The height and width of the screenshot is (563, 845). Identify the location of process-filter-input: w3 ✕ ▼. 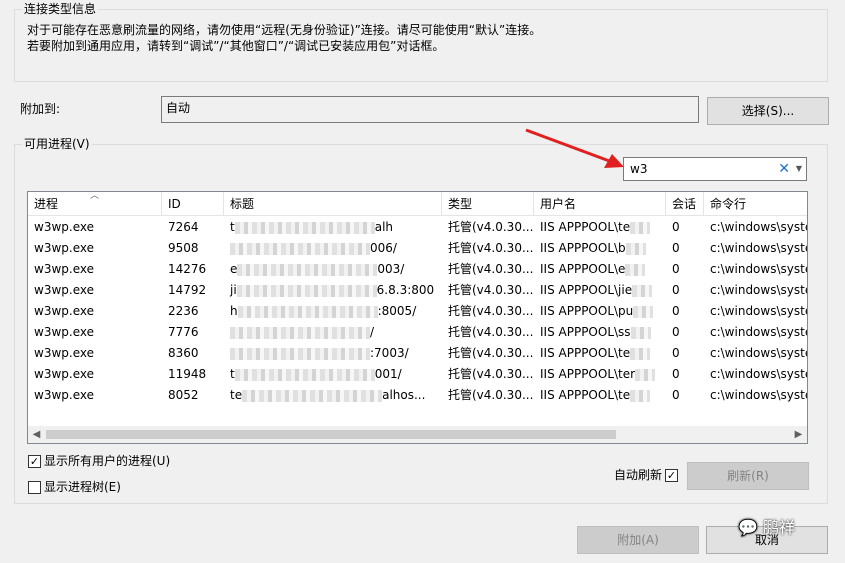
(715, 169).